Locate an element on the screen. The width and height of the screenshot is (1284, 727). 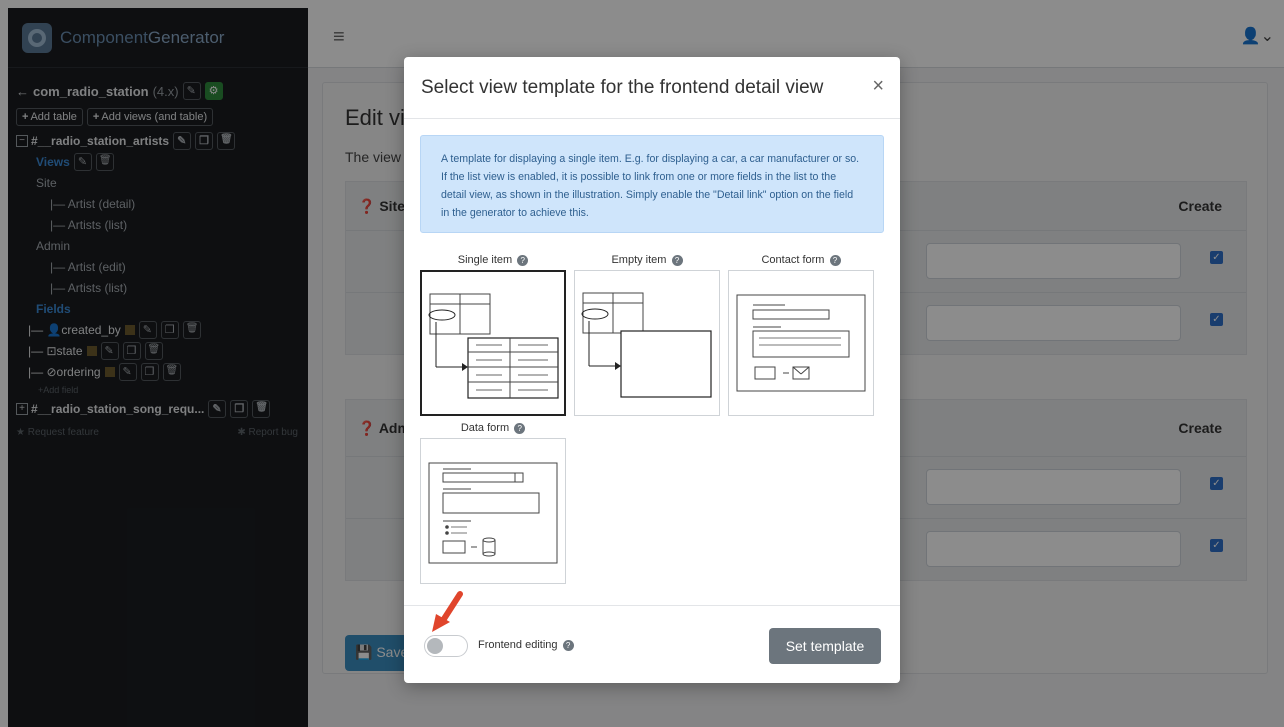
contact-form-illustration is located at coordinates (801, 343).